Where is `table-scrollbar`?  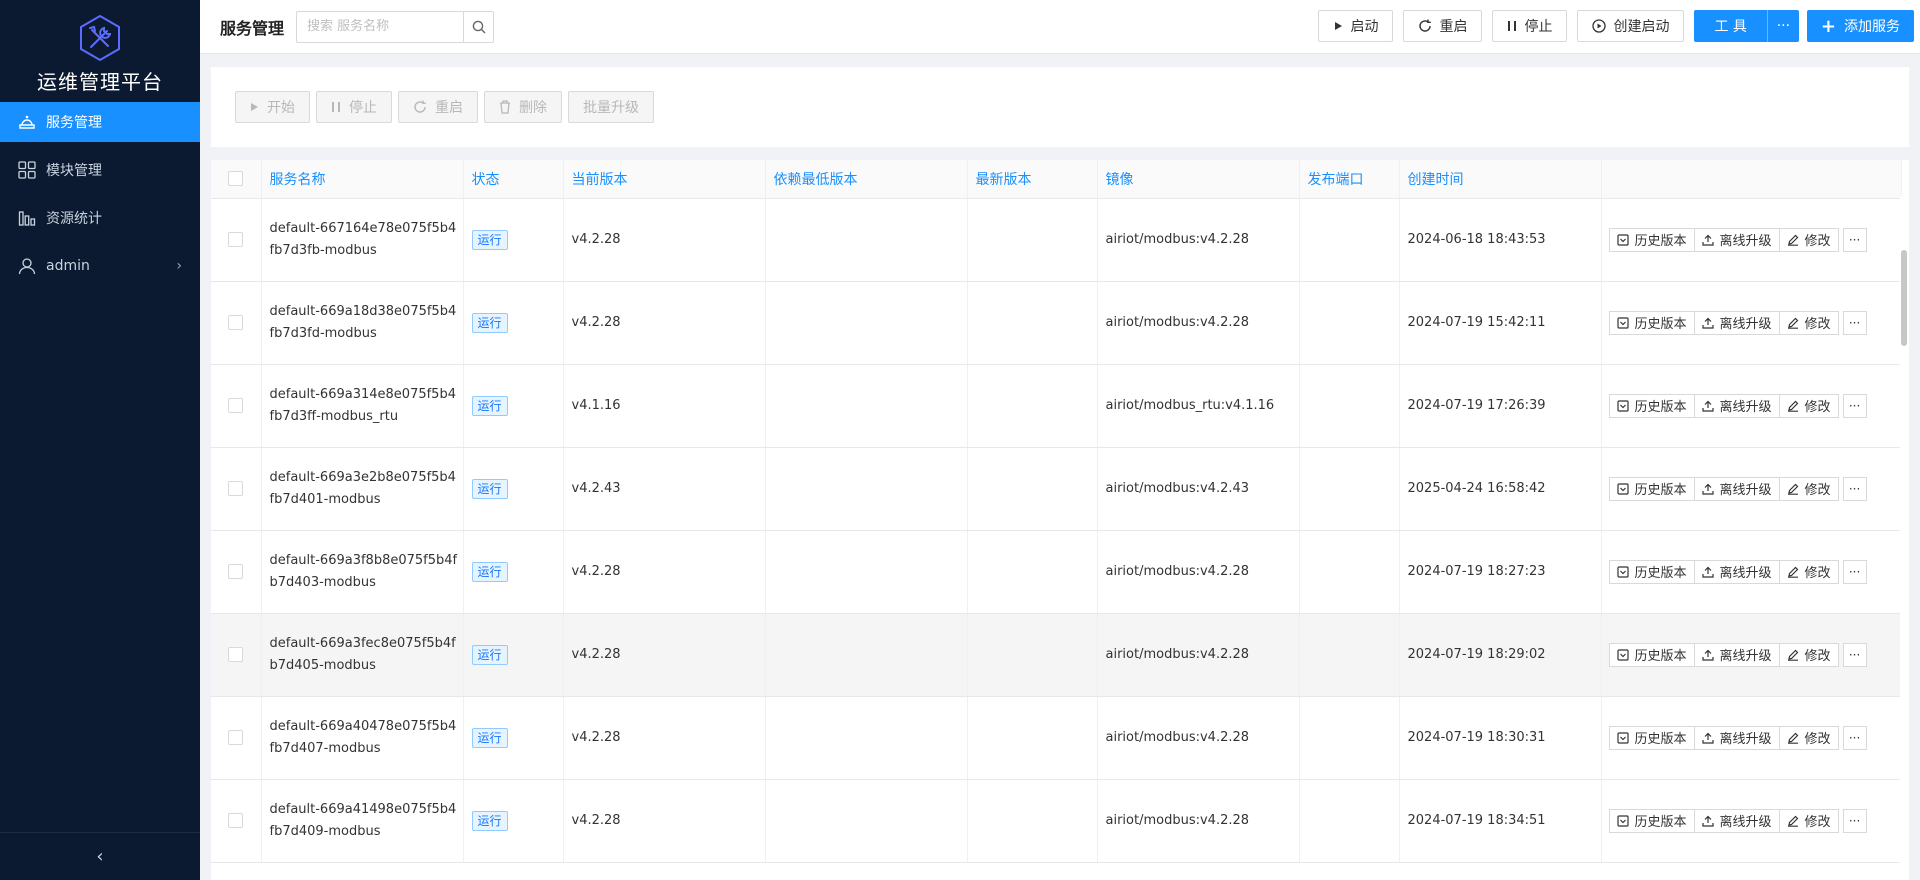
table-scrollbar is located at coordinates (1904, 538).